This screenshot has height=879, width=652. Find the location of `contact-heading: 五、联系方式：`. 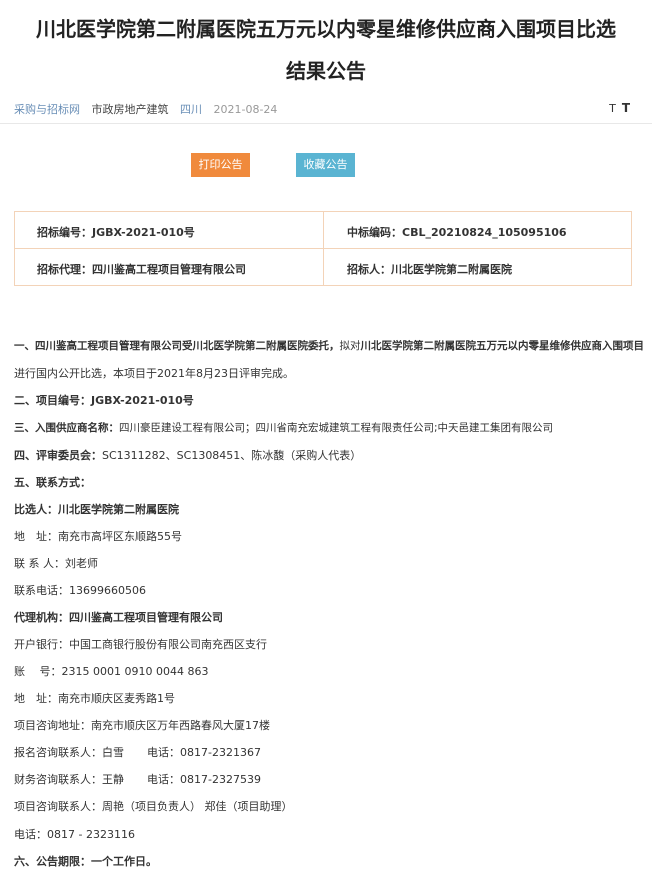

contact-heading: 五、联系方式： is located at coordinates (52, 482).